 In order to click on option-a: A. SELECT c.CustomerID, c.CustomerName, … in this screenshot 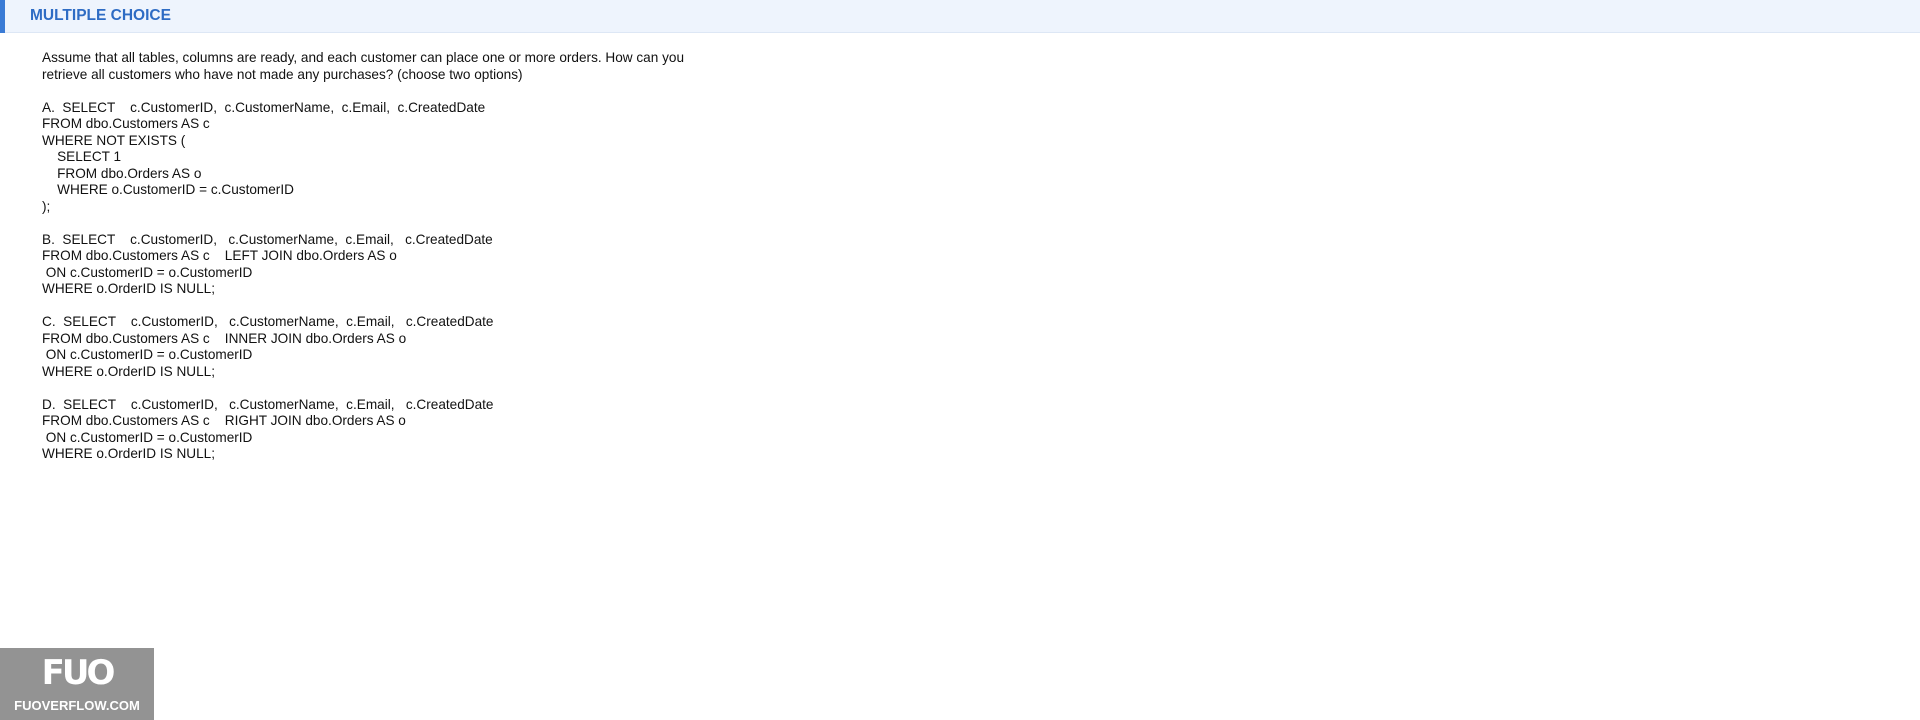, I will do `click(422, 158)`.